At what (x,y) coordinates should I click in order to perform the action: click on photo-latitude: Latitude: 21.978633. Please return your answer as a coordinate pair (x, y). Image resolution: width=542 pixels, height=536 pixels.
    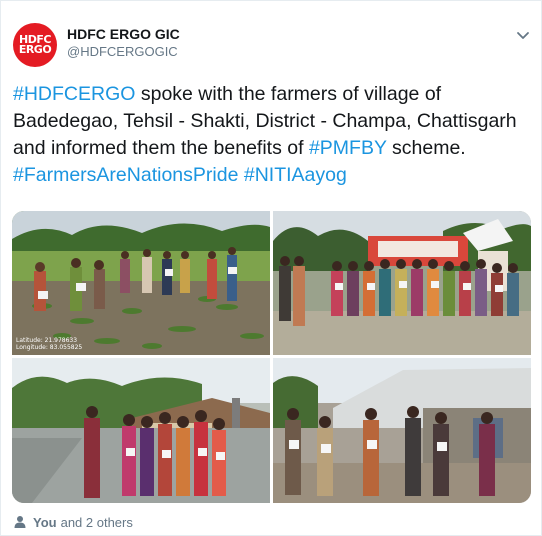
    Looking at the image, I should click on (47, 340).